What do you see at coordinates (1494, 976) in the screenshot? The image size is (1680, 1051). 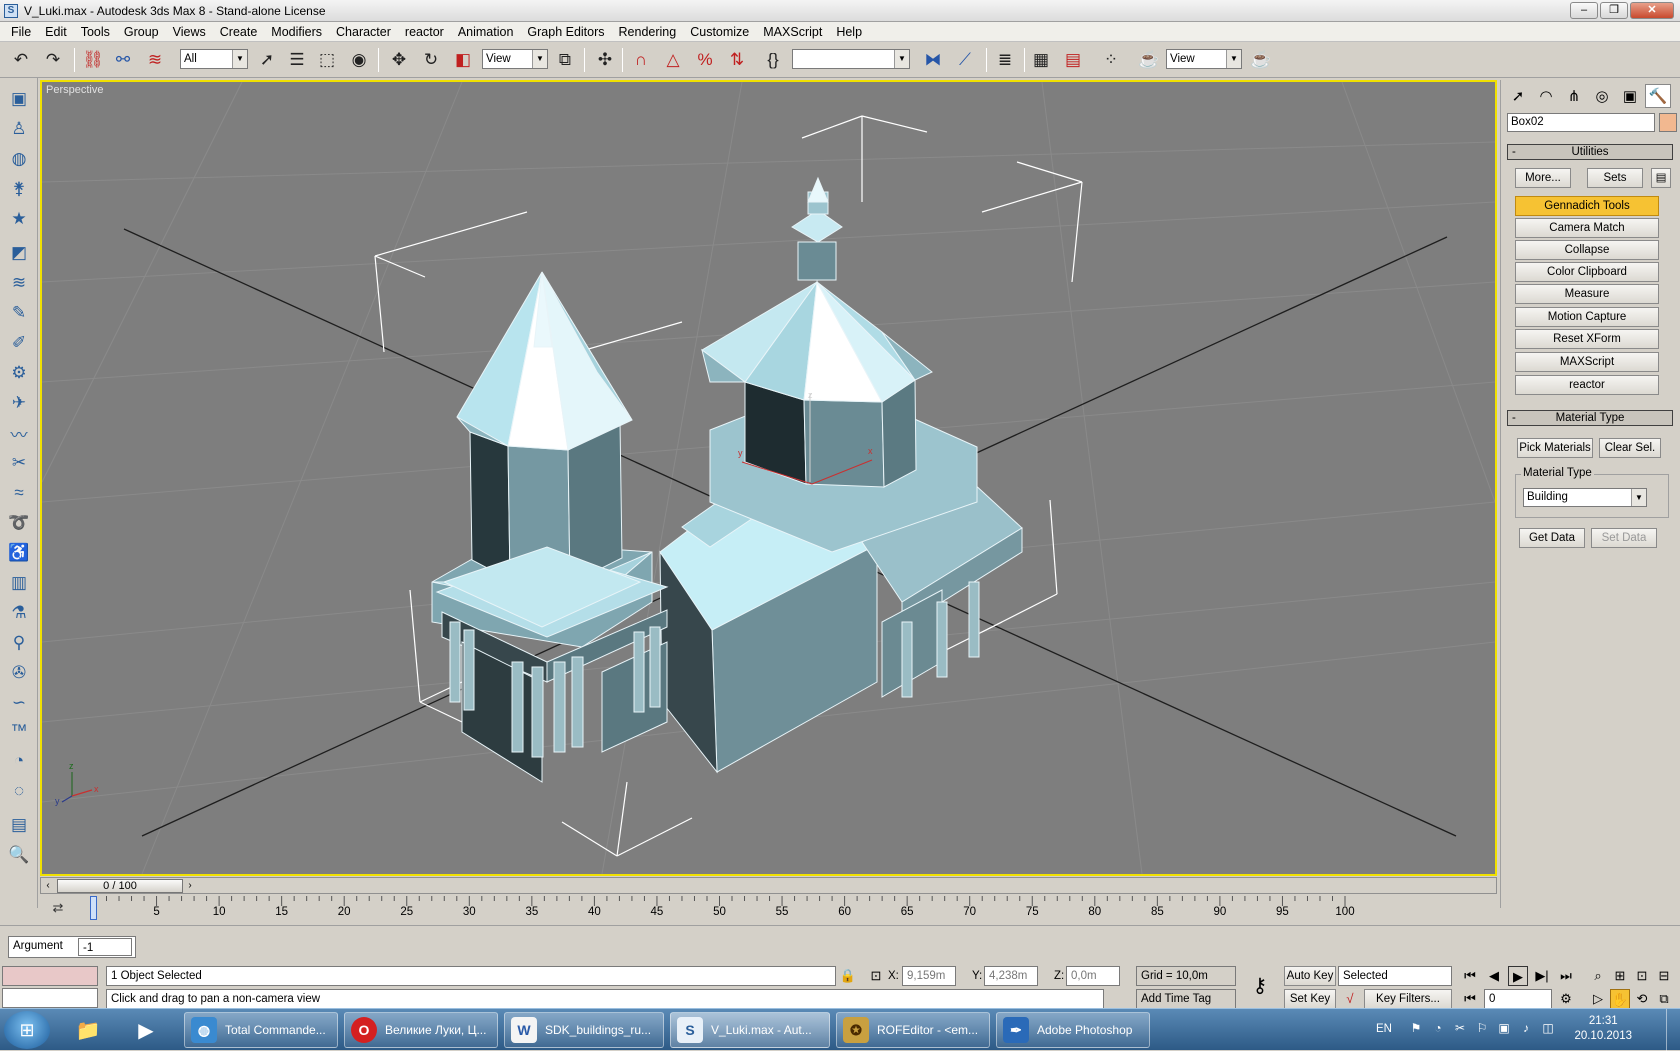 I see `previous-frame-icon: ◀` at bounding box center [1494, 976].